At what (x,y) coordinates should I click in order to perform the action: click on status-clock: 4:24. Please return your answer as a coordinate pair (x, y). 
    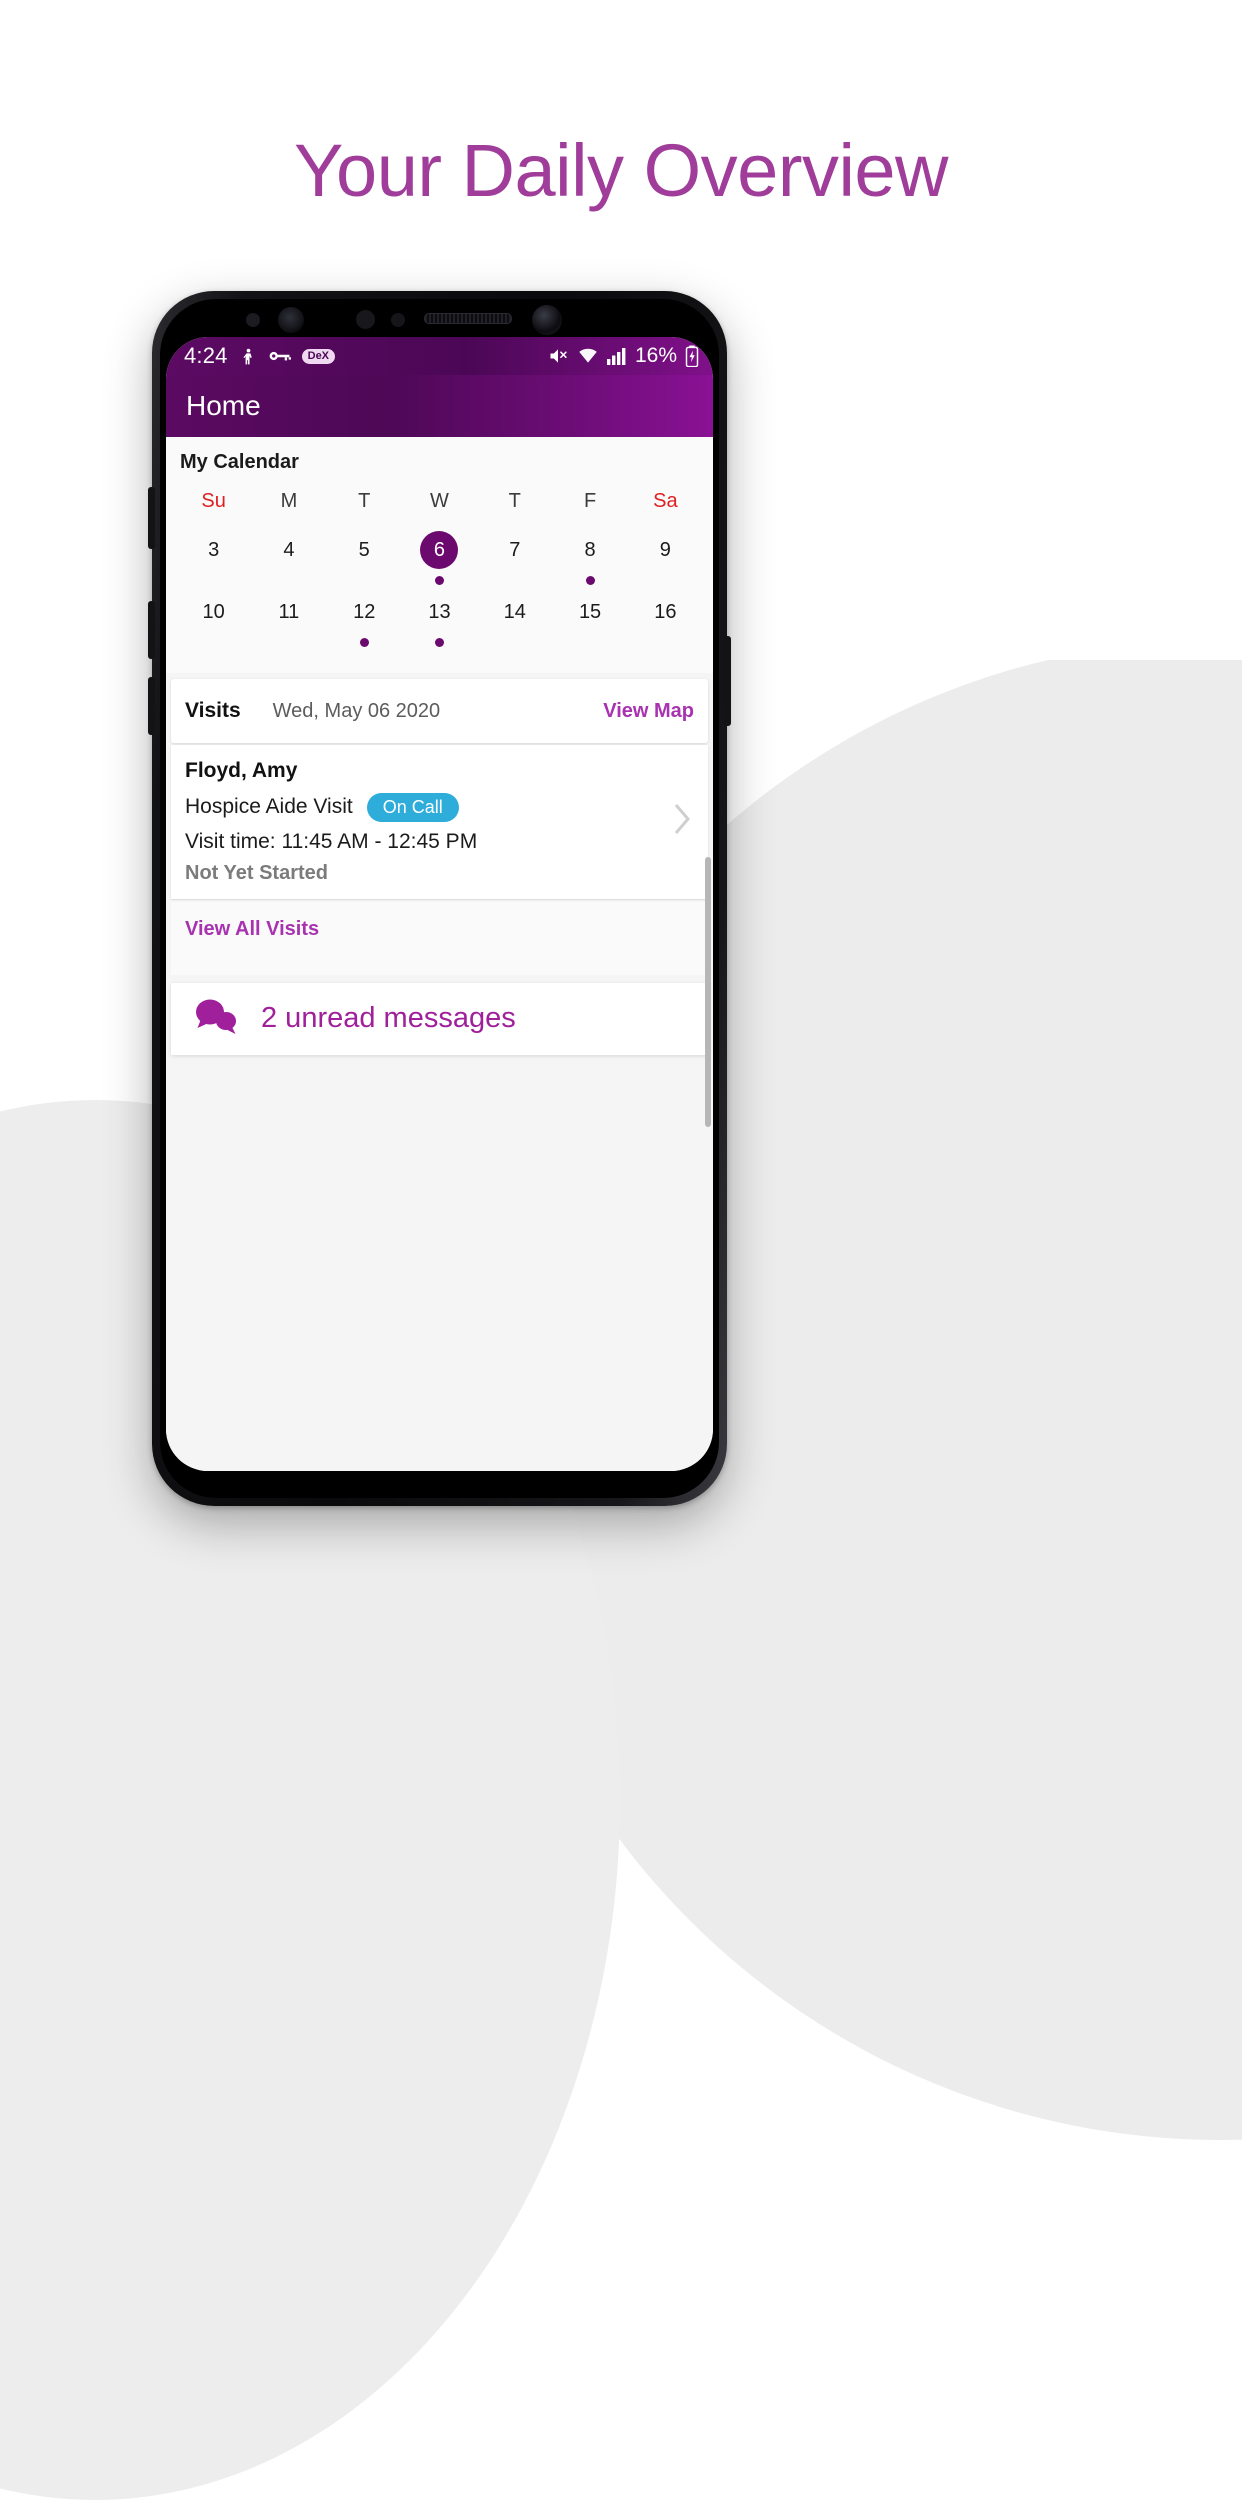
    Looking at the image, I should click on (206, 355).